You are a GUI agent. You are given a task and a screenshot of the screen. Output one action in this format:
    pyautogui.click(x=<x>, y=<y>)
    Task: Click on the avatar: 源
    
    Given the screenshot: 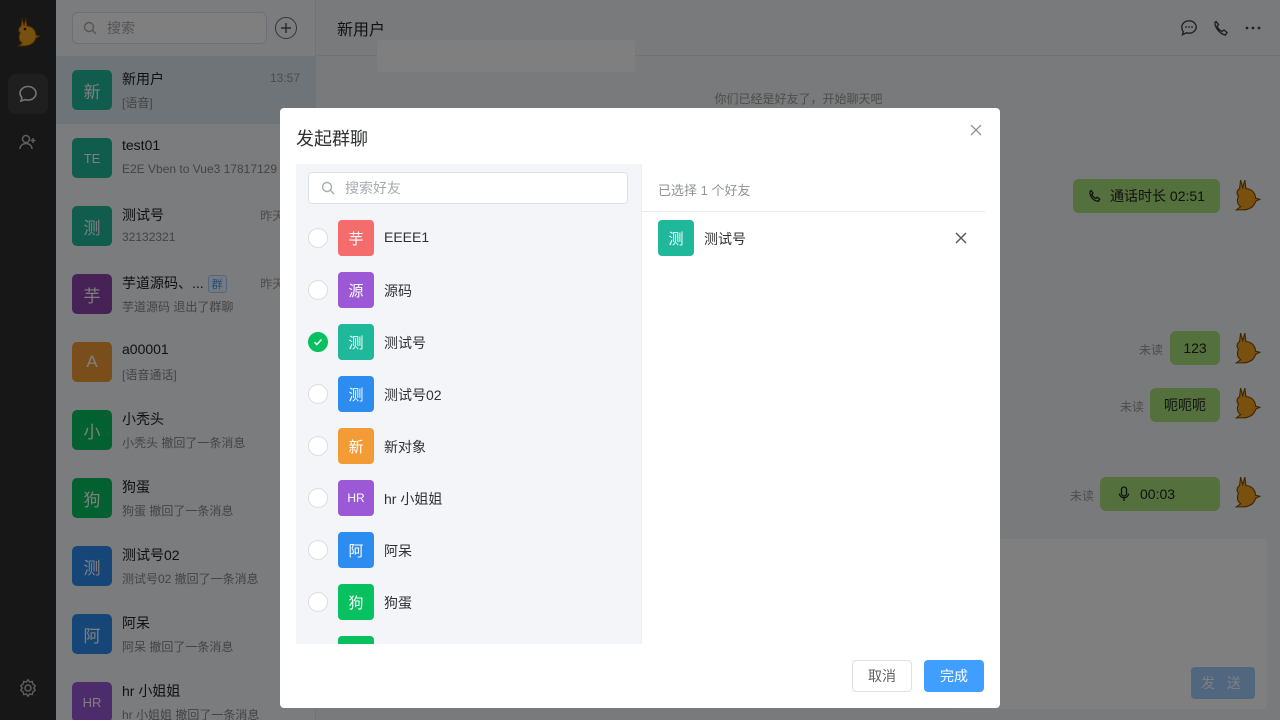 What is the action you would take?
    pyautogui.click(x=356, y=290)
    